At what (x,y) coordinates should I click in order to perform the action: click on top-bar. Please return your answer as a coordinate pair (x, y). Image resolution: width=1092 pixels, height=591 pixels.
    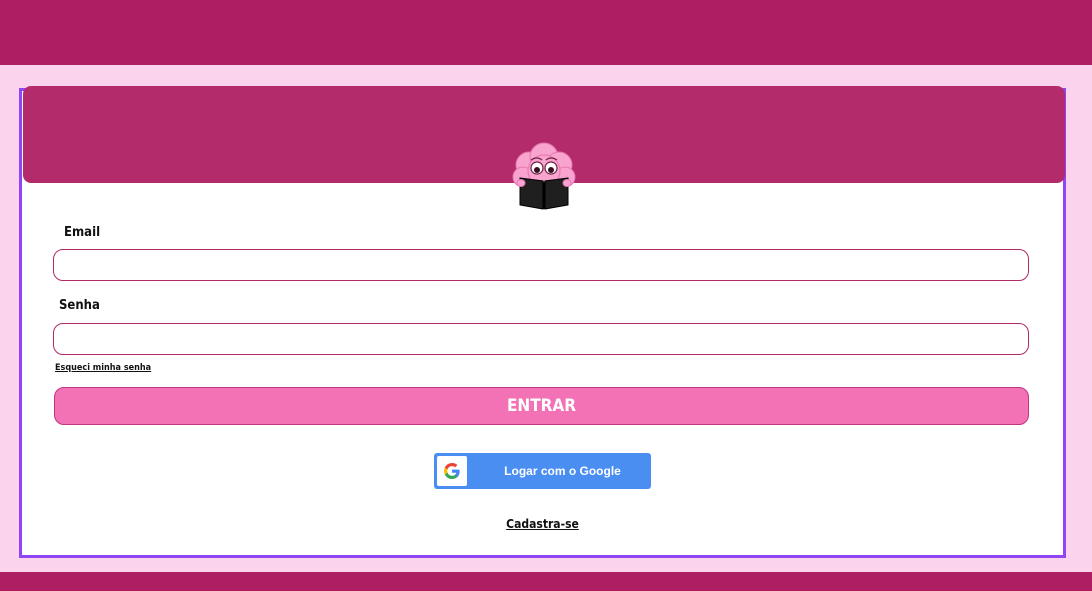
    Looking at the image, I should click on (546, 32).